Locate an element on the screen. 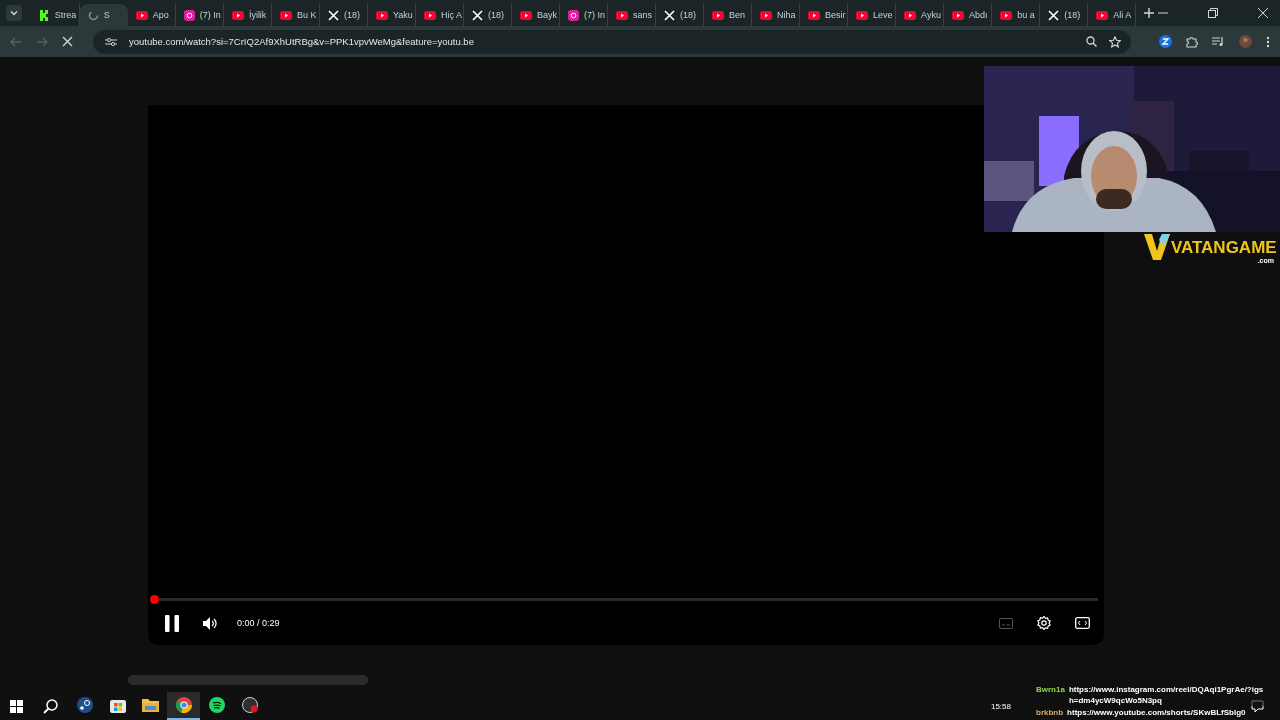 This screenshot has height=720, width=1280. folder-icon is located at coordinates (150, 705).